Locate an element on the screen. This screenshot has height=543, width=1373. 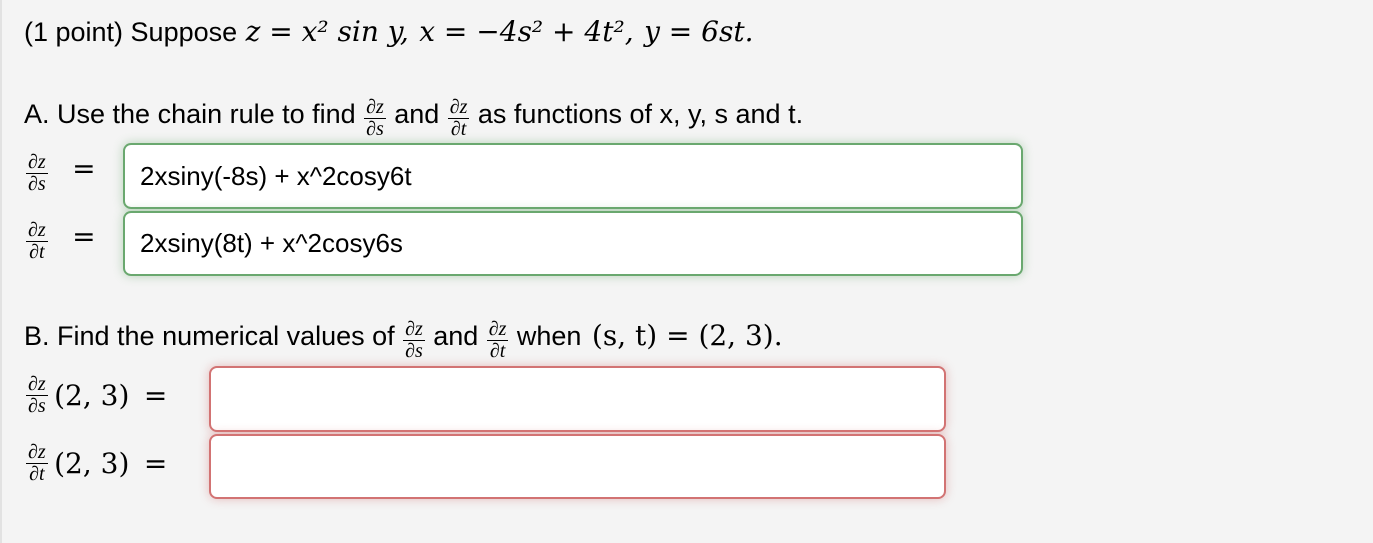
part-a-suffix: as functions of x, y, s and t. is located at coordinates (640, 114).